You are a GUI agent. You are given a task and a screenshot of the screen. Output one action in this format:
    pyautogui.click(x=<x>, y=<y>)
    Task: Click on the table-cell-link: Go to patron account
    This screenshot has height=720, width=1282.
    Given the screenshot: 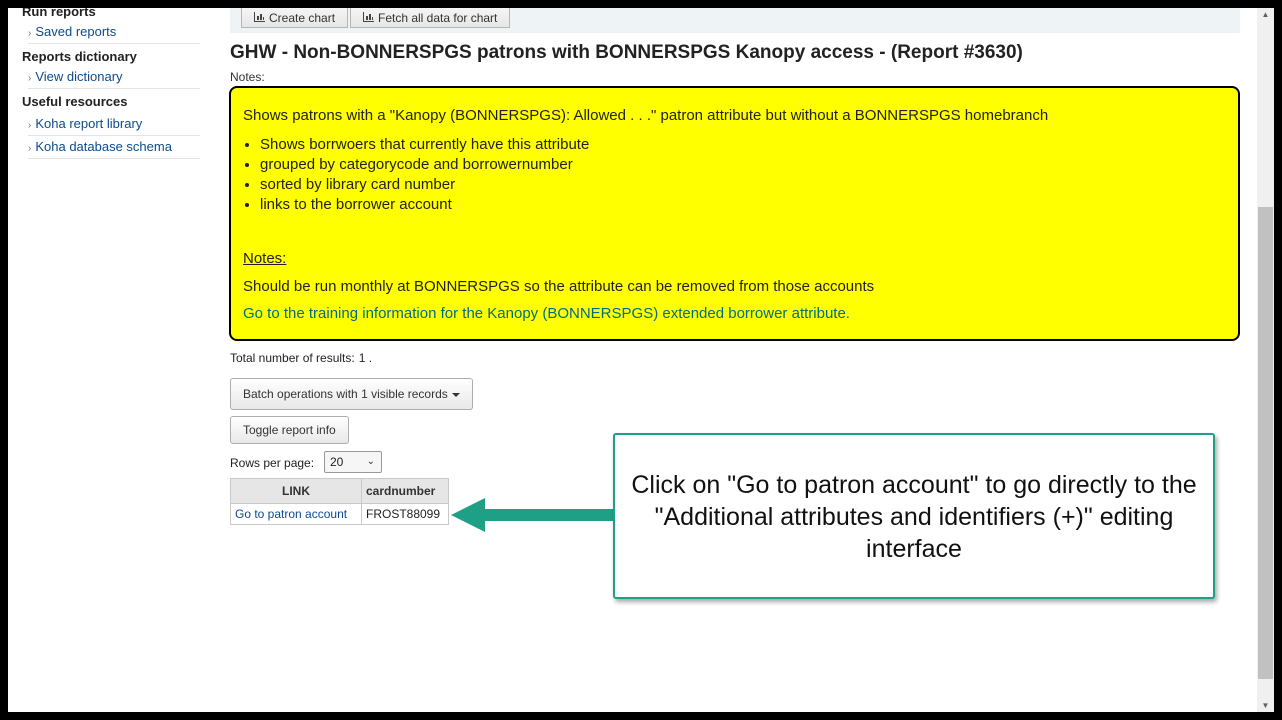 What is the action you would take?
    pyautogui.click(x=296, y=514)
    